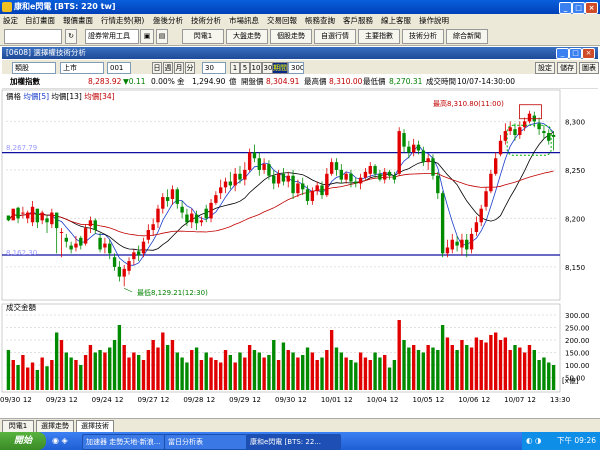 This screenshot has height=450, width=600. I want to click on menu-help: 操作說明, so click(434, 20).